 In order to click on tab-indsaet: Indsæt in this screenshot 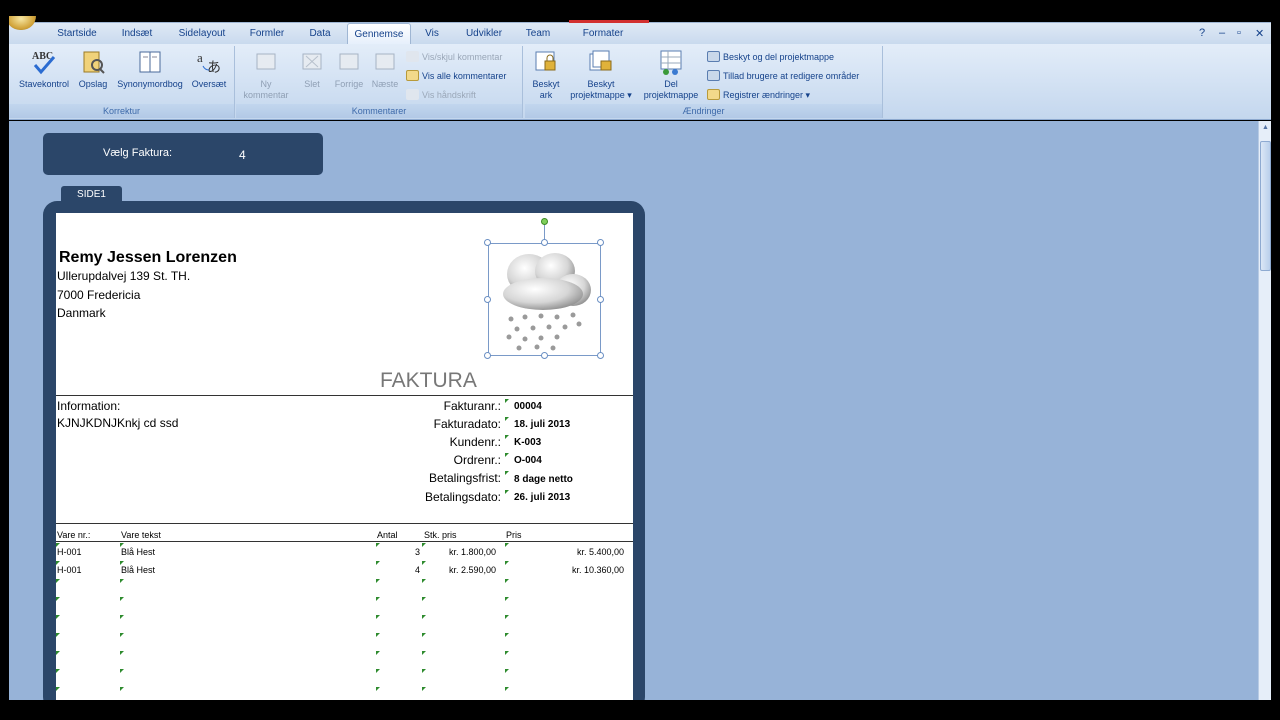, I will do `click(137, 34)`.